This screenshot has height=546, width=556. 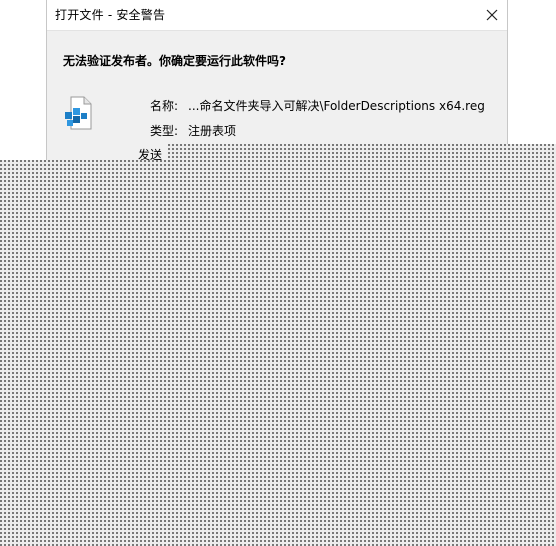 I want to click on type-value: 注册表项, so click(x=212, y=131).